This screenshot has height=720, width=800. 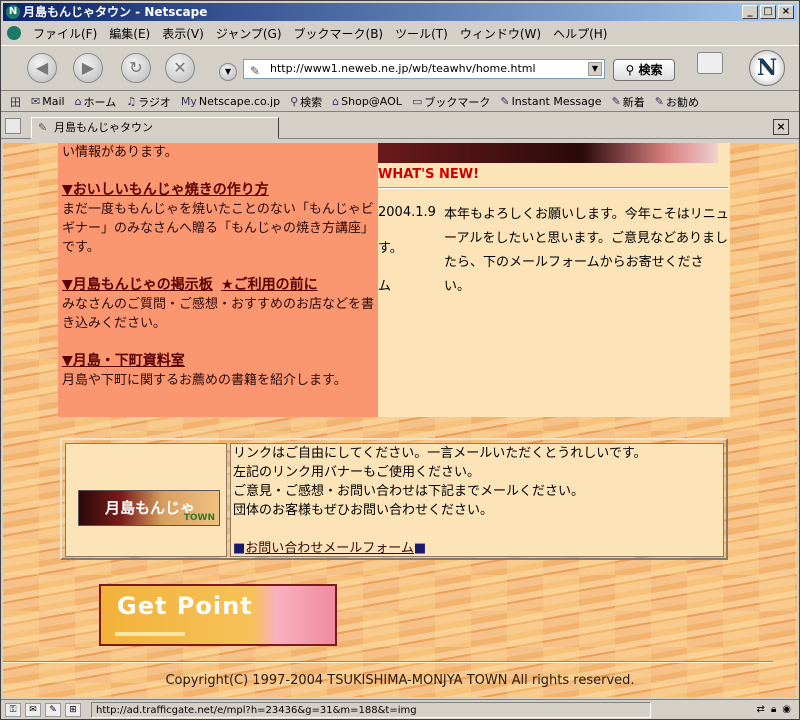 I want to click on stop-button: ✕, so click(x=180, y=68).